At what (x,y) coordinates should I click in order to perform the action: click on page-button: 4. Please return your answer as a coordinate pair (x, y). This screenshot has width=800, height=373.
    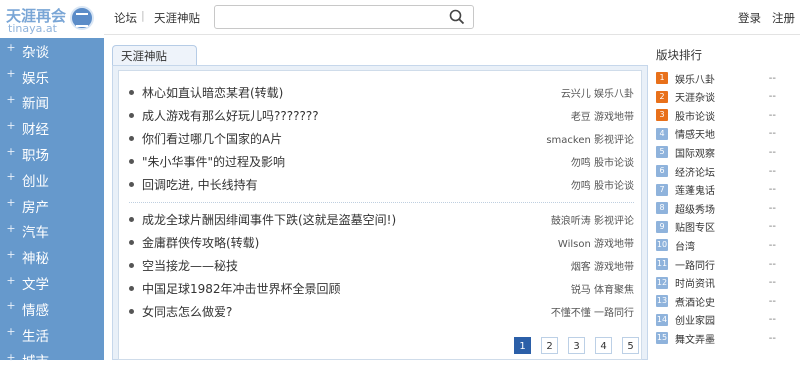
    Looking at the image, I should click on (603, 345).